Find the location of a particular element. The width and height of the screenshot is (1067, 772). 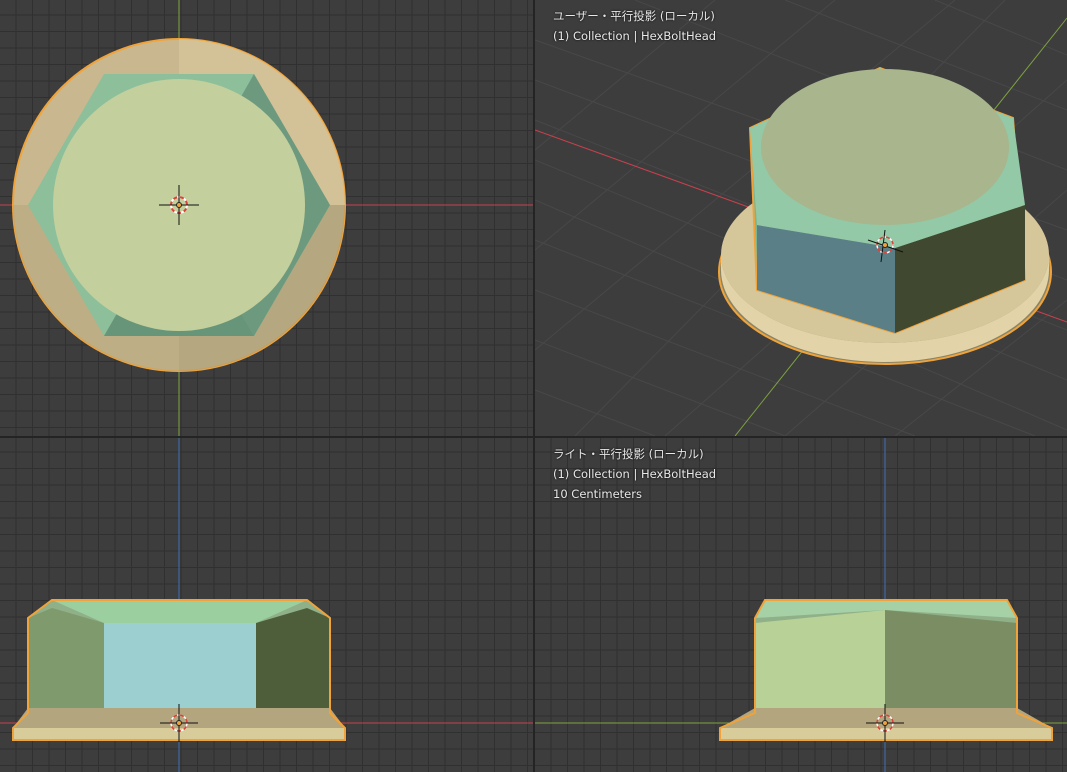

viewport-divider-vertical is located at coordinates (534, 386).